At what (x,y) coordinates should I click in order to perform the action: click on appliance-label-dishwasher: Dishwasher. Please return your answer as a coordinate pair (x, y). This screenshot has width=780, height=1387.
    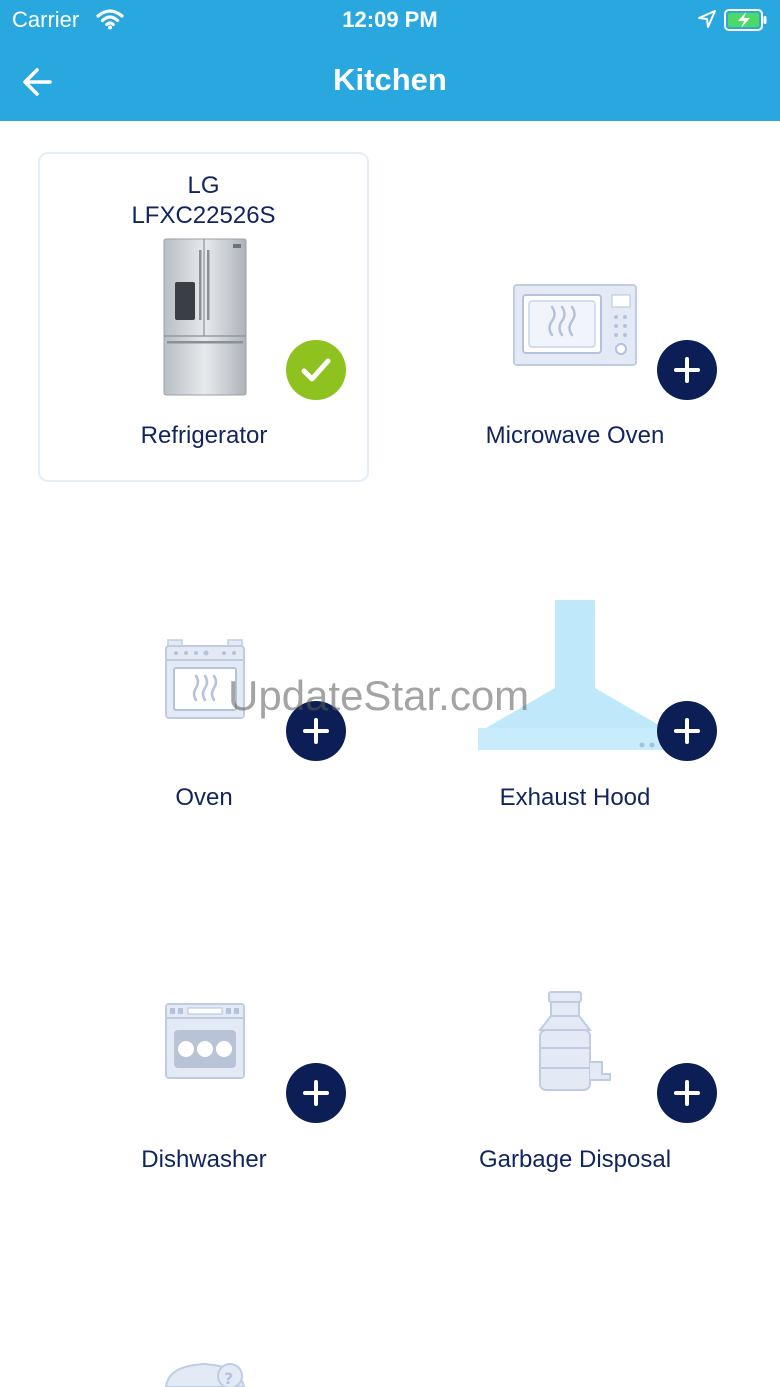
    Looking at the image, I should click on (204, 1159).